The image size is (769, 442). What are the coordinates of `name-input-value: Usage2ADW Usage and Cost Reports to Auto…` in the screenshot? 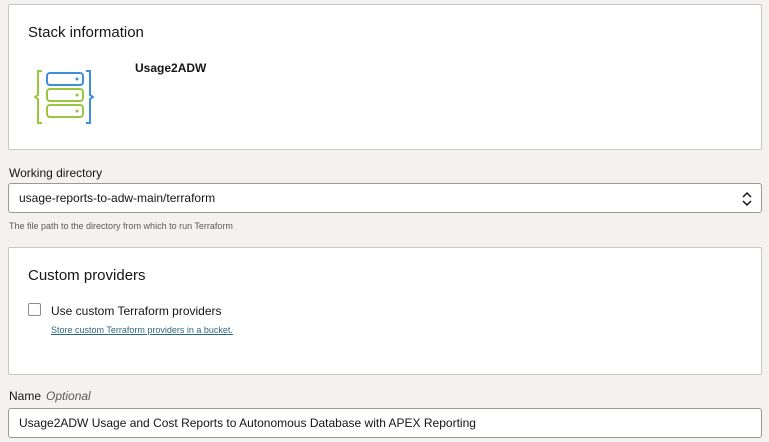 It's located at (247, 423).